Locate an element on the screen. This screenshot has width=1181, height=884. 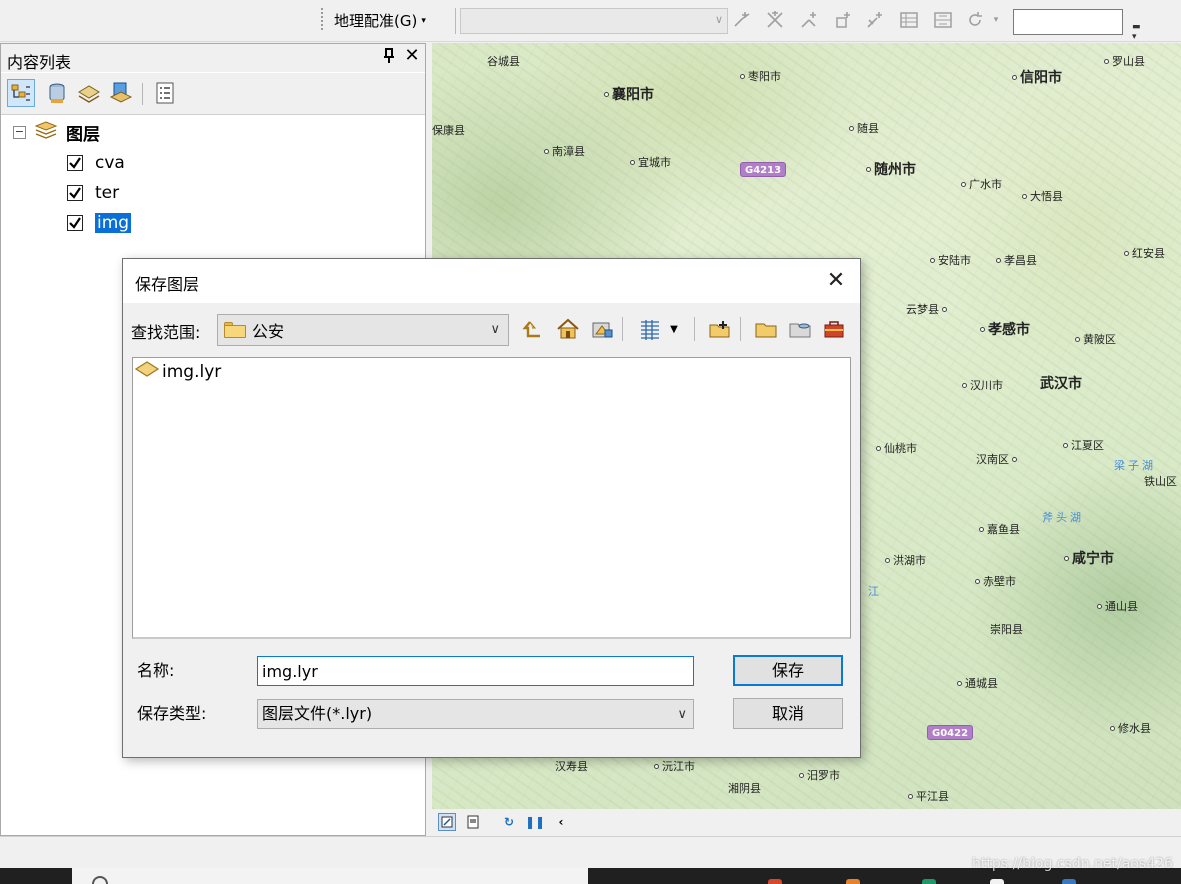
pause-drawing-icon: ❚❚ is located at coordinates (535, 822).